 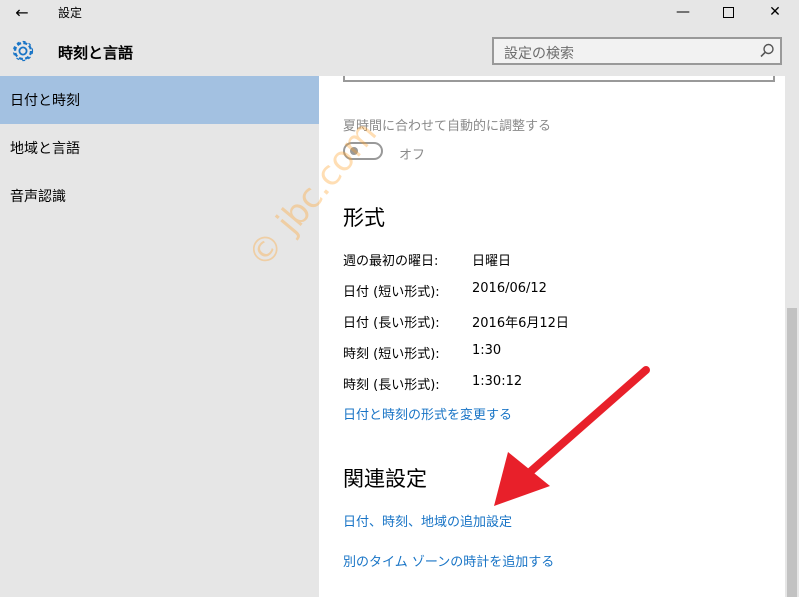 I want to click on format-label-long-date: 日付 (長い形式):, so click(x=391, y=323).